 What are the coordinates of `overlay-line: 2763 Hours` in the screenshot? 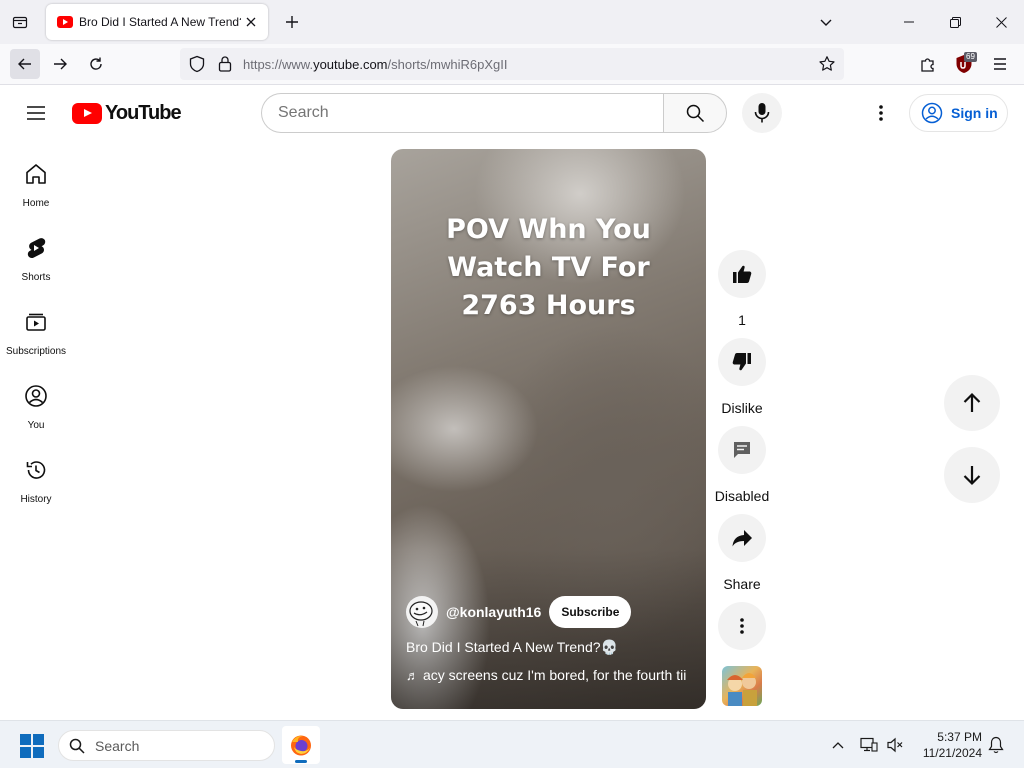 It's located at (548, 305).